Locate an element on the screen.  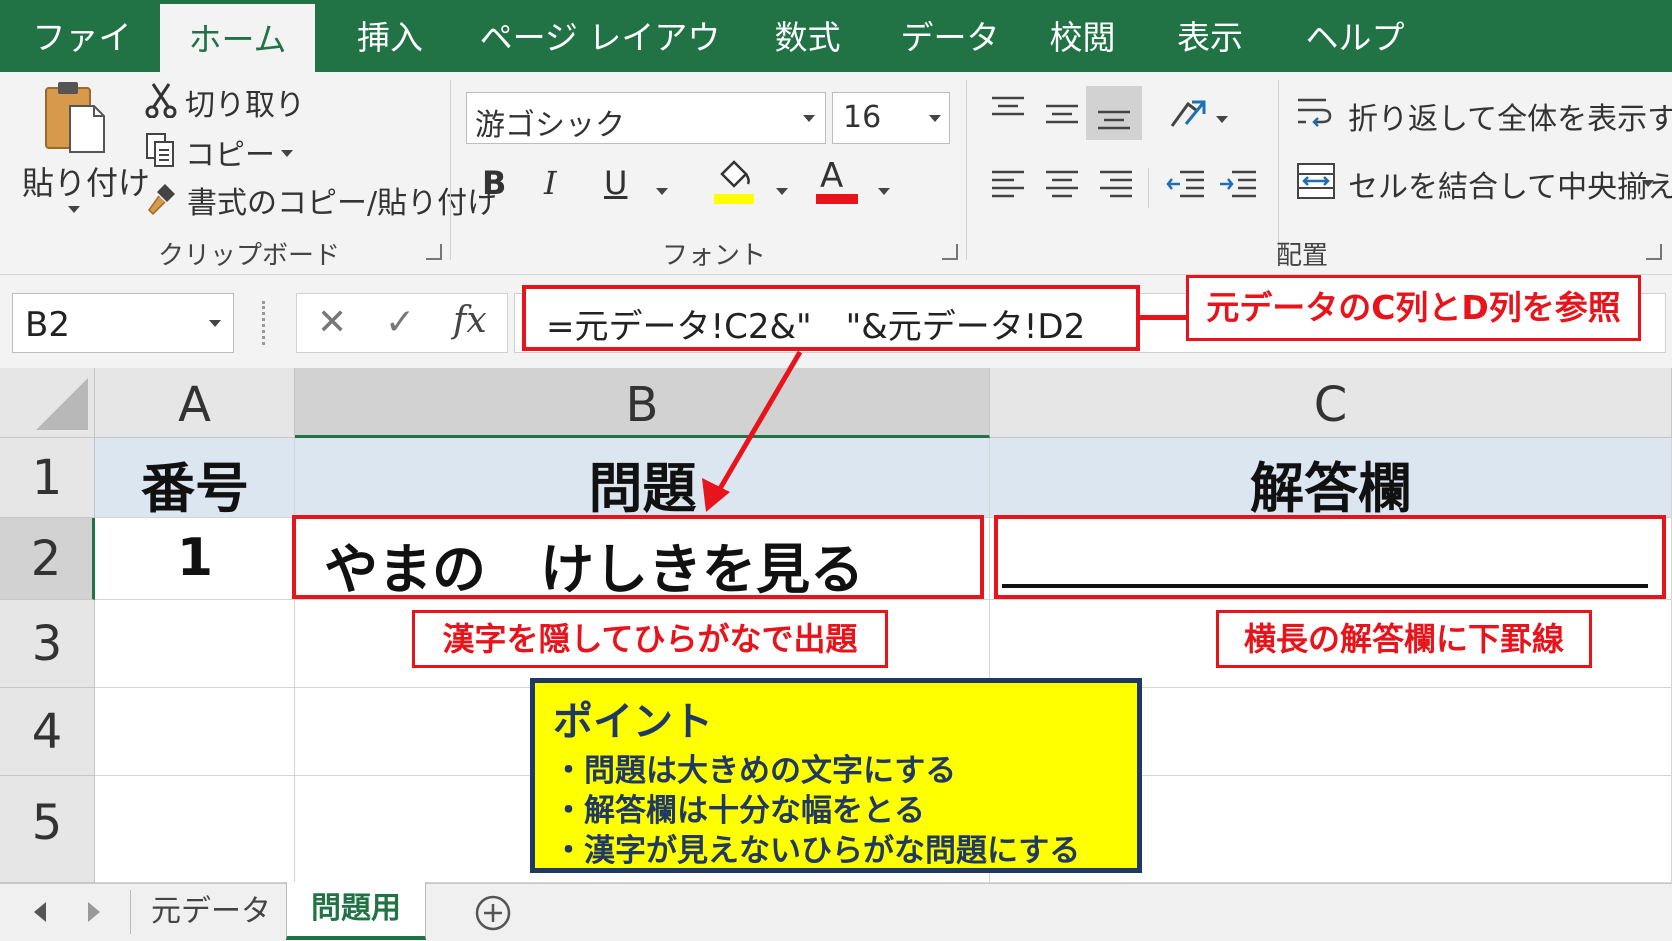
cell-a4 is located at coordinates (195, 732).